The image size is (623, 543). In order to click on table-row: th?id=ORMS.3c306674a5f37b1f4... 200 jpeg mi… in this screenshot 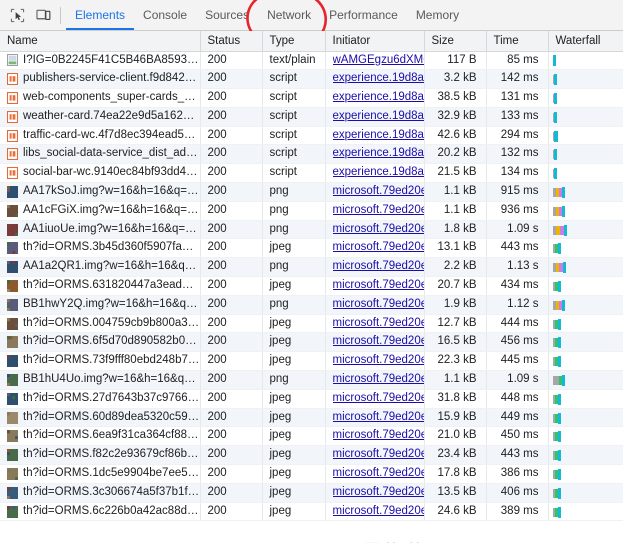, I will do `click(311, 493)`.